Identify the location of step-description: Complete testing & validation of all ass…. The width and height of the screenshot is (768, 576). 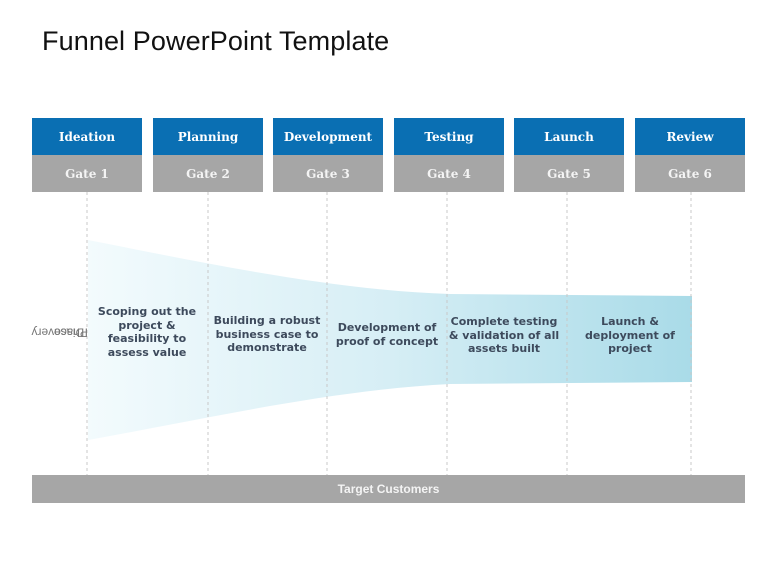
(504, 335).